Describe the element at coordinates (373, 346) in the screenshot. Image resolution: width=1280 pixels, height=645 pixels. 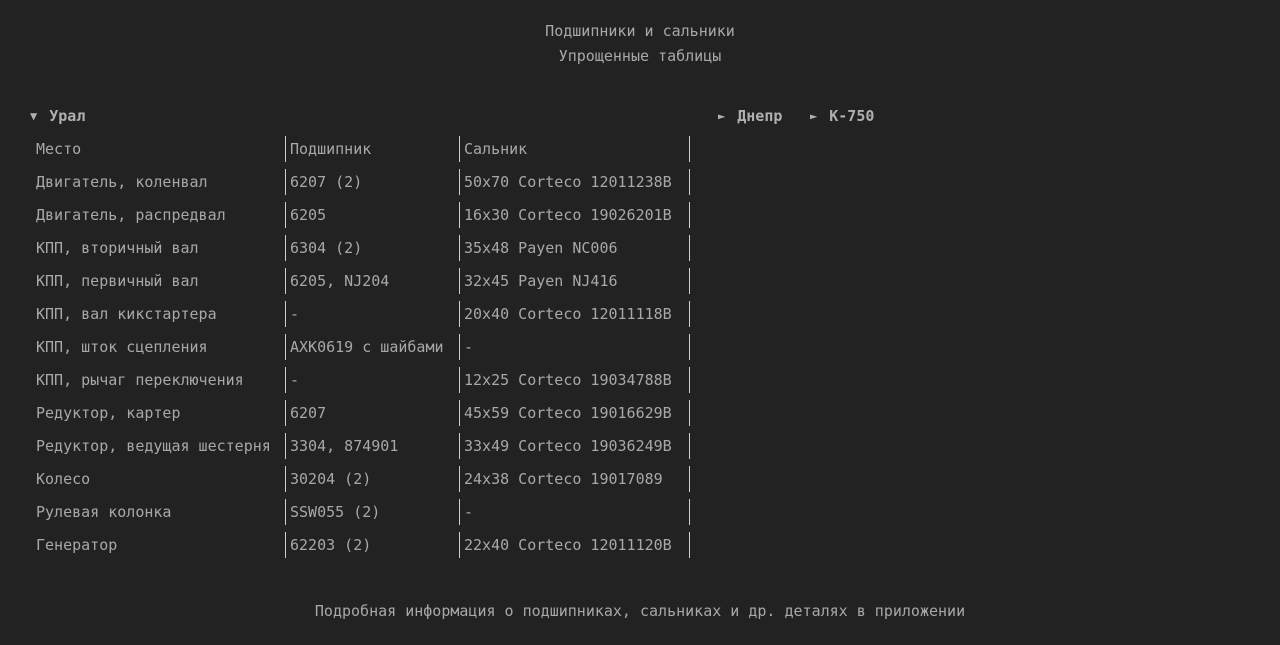
I see `cell-bearing: AXK0619 с шайбами` at that location.